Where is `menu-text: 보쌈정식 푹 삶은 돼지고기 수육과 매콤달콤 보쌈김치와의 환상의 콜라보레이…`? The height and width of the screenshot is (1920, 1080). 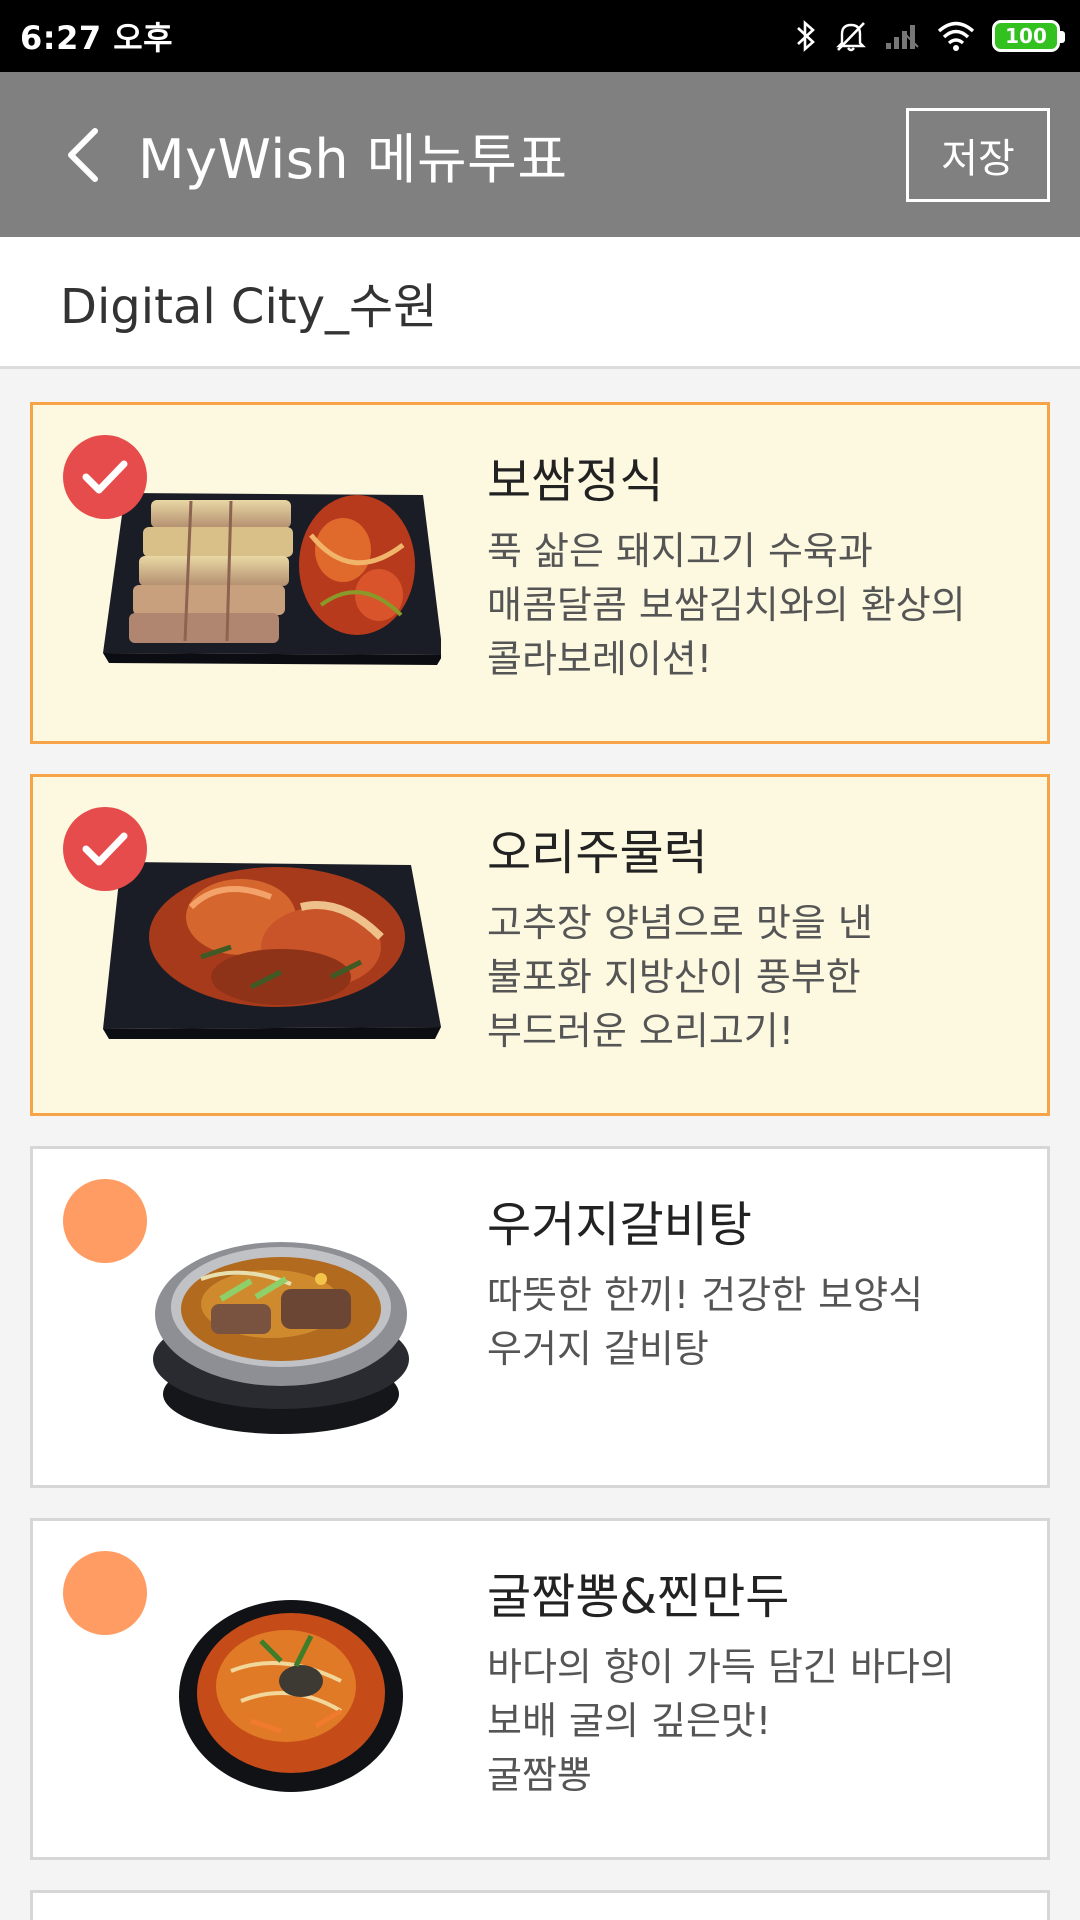
menu-text: 보쌈정식 푹 삶은 돼지고기 수육과 매콤달콤 보쌈김치와의 환상의 콜라보레이… is located at coordinates (757, 569).